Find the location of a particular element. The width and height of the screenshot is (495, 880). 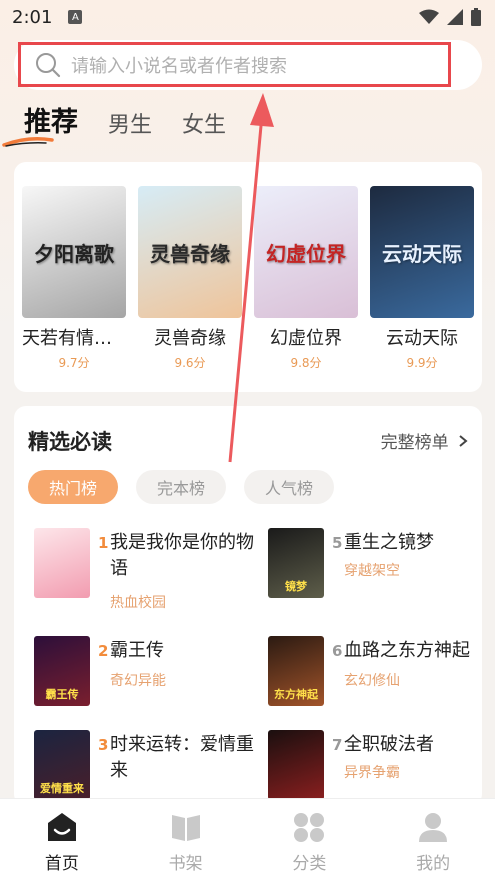

rank-number: 6 is located at coordinates (337, 651).